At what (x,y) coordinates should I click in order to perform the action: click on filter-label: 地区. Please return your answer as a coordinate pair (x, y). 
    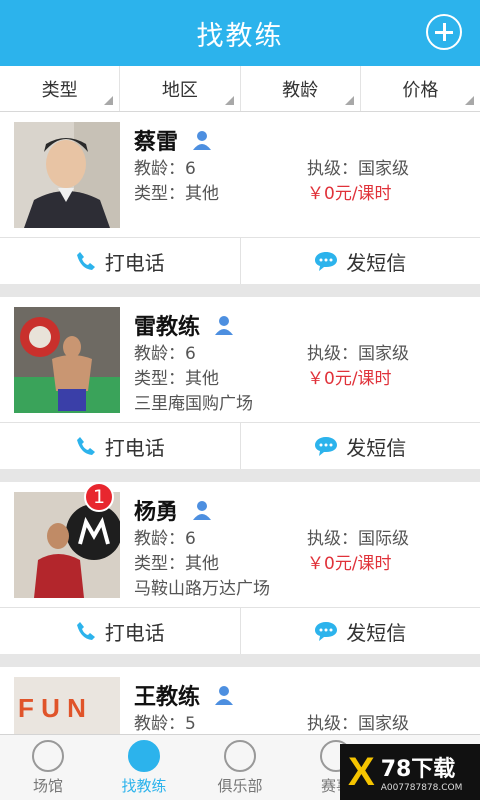
    Looking at the image, I should click on (179, 90).